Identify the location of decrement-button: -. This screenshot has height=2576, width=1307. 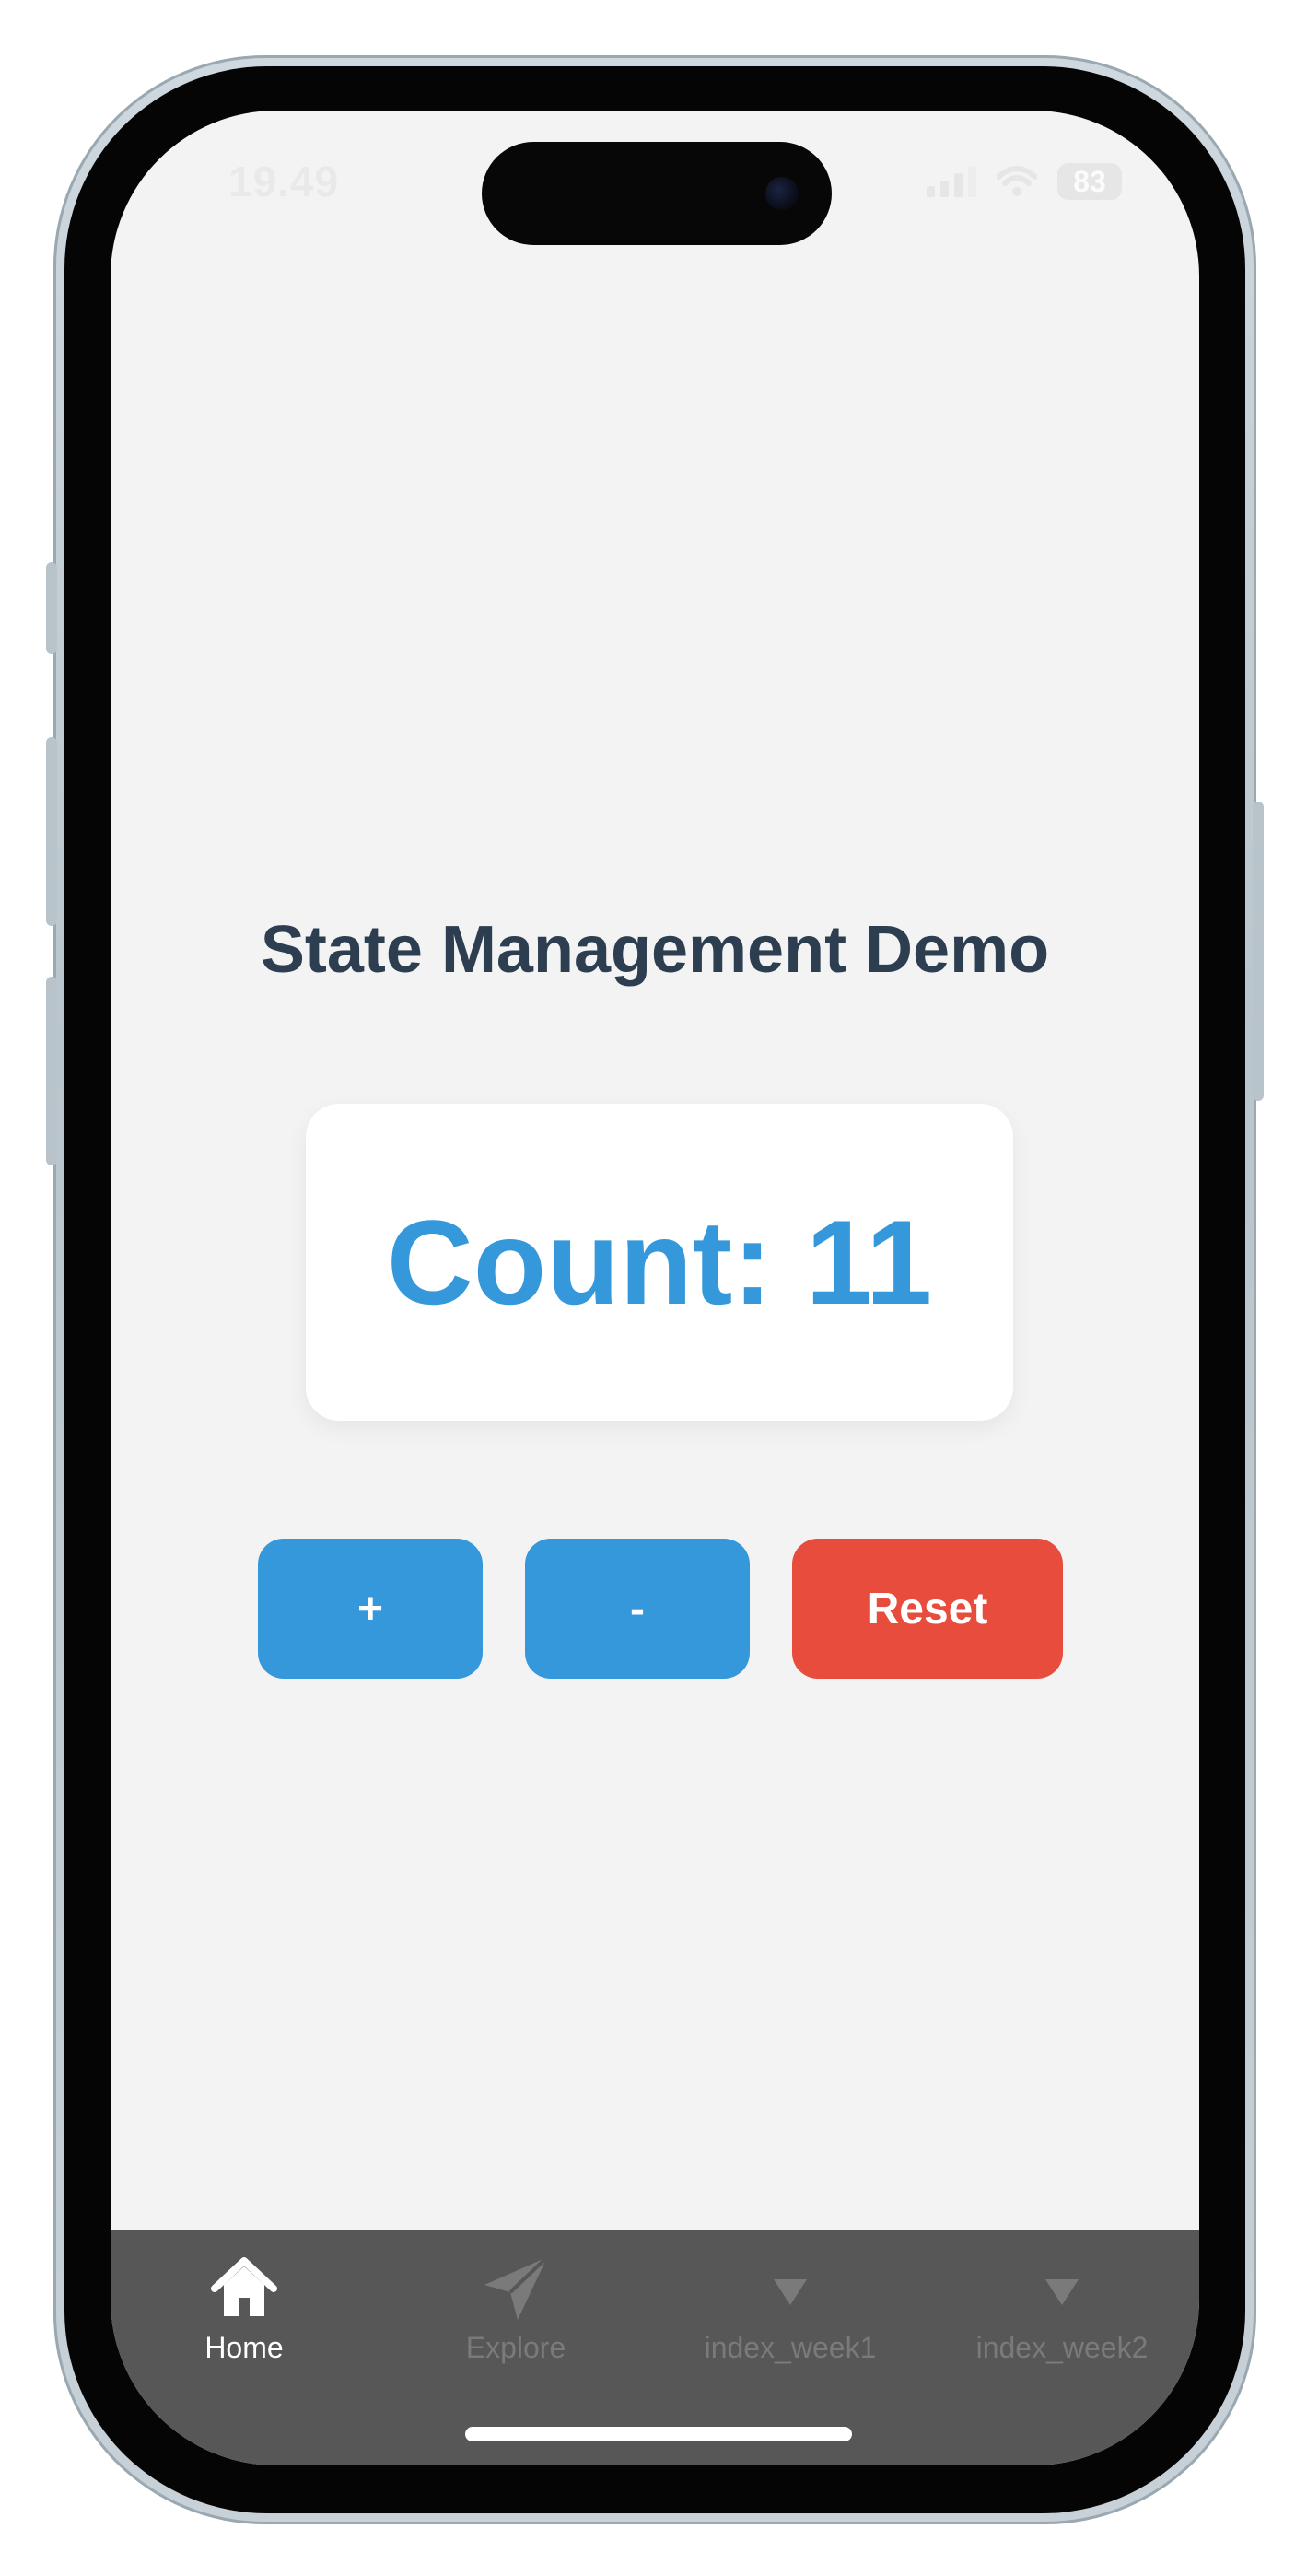
(637, 1609).